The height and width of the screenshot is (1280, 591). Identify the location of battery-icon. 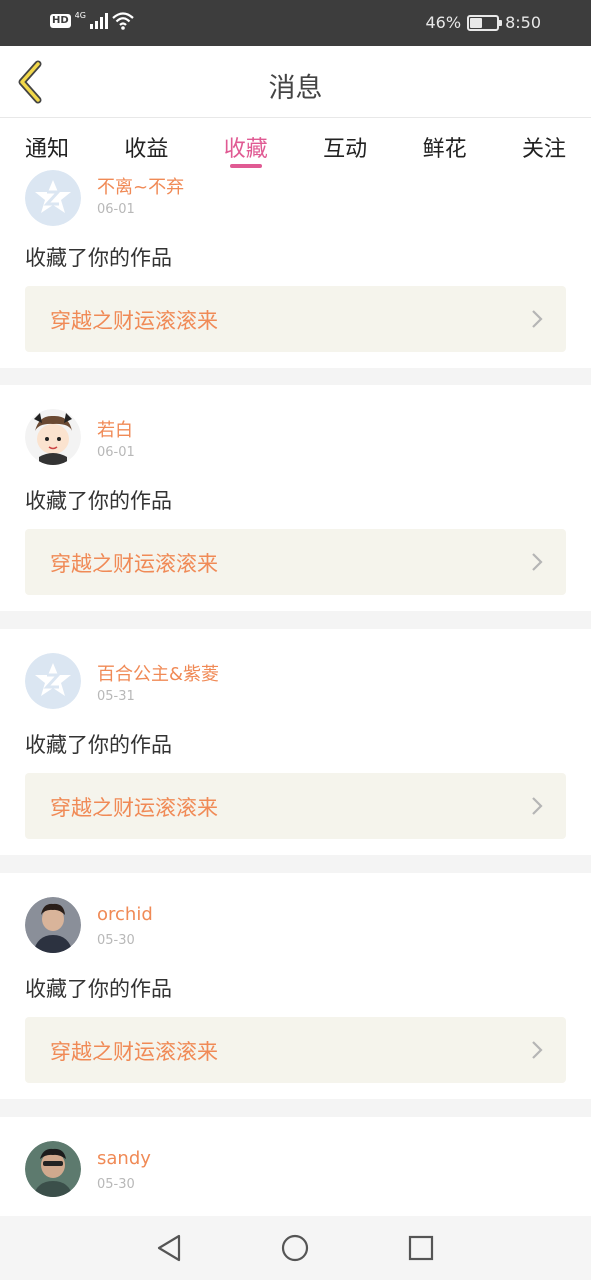
(485, 22).